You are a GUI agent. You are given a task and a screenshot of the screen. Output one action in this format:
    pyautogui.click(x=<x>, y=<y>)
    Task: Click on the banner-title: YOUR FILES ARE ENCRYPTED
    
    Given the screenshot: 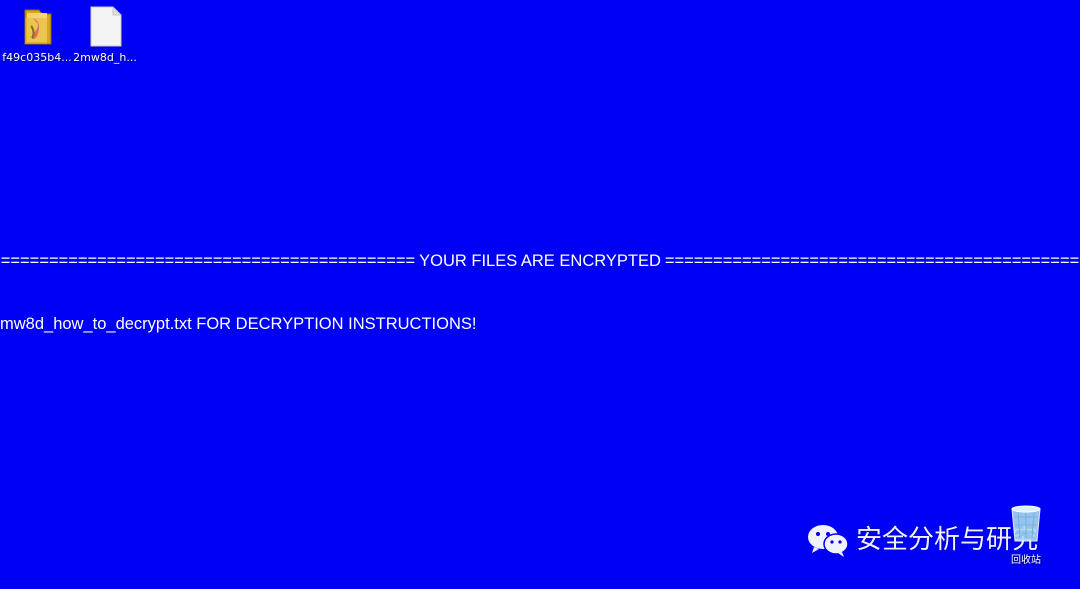 What is the action you would take?
    pyautogui.click(x=540, y=261)
    